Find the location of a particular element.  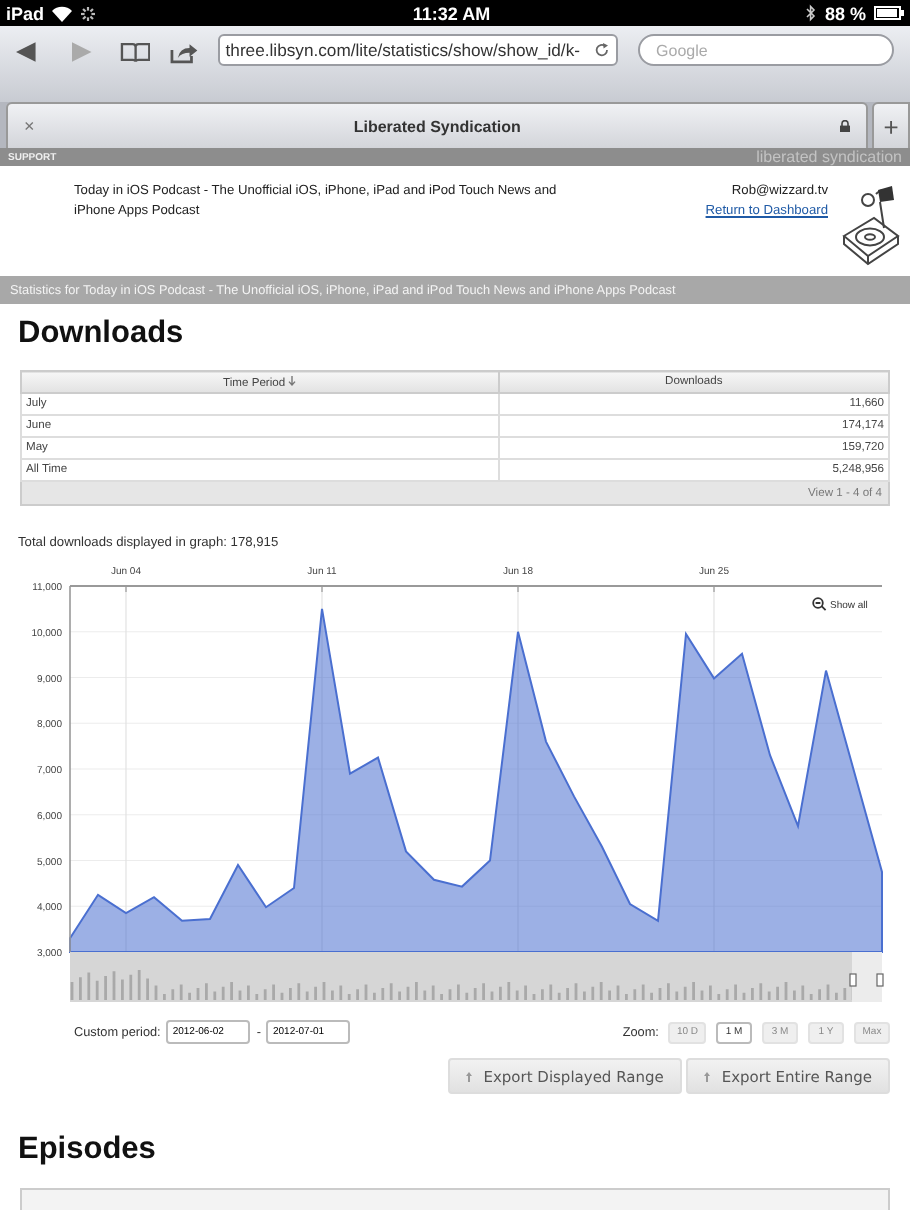

bluetooth-icon is located at coordinates (811, 13).